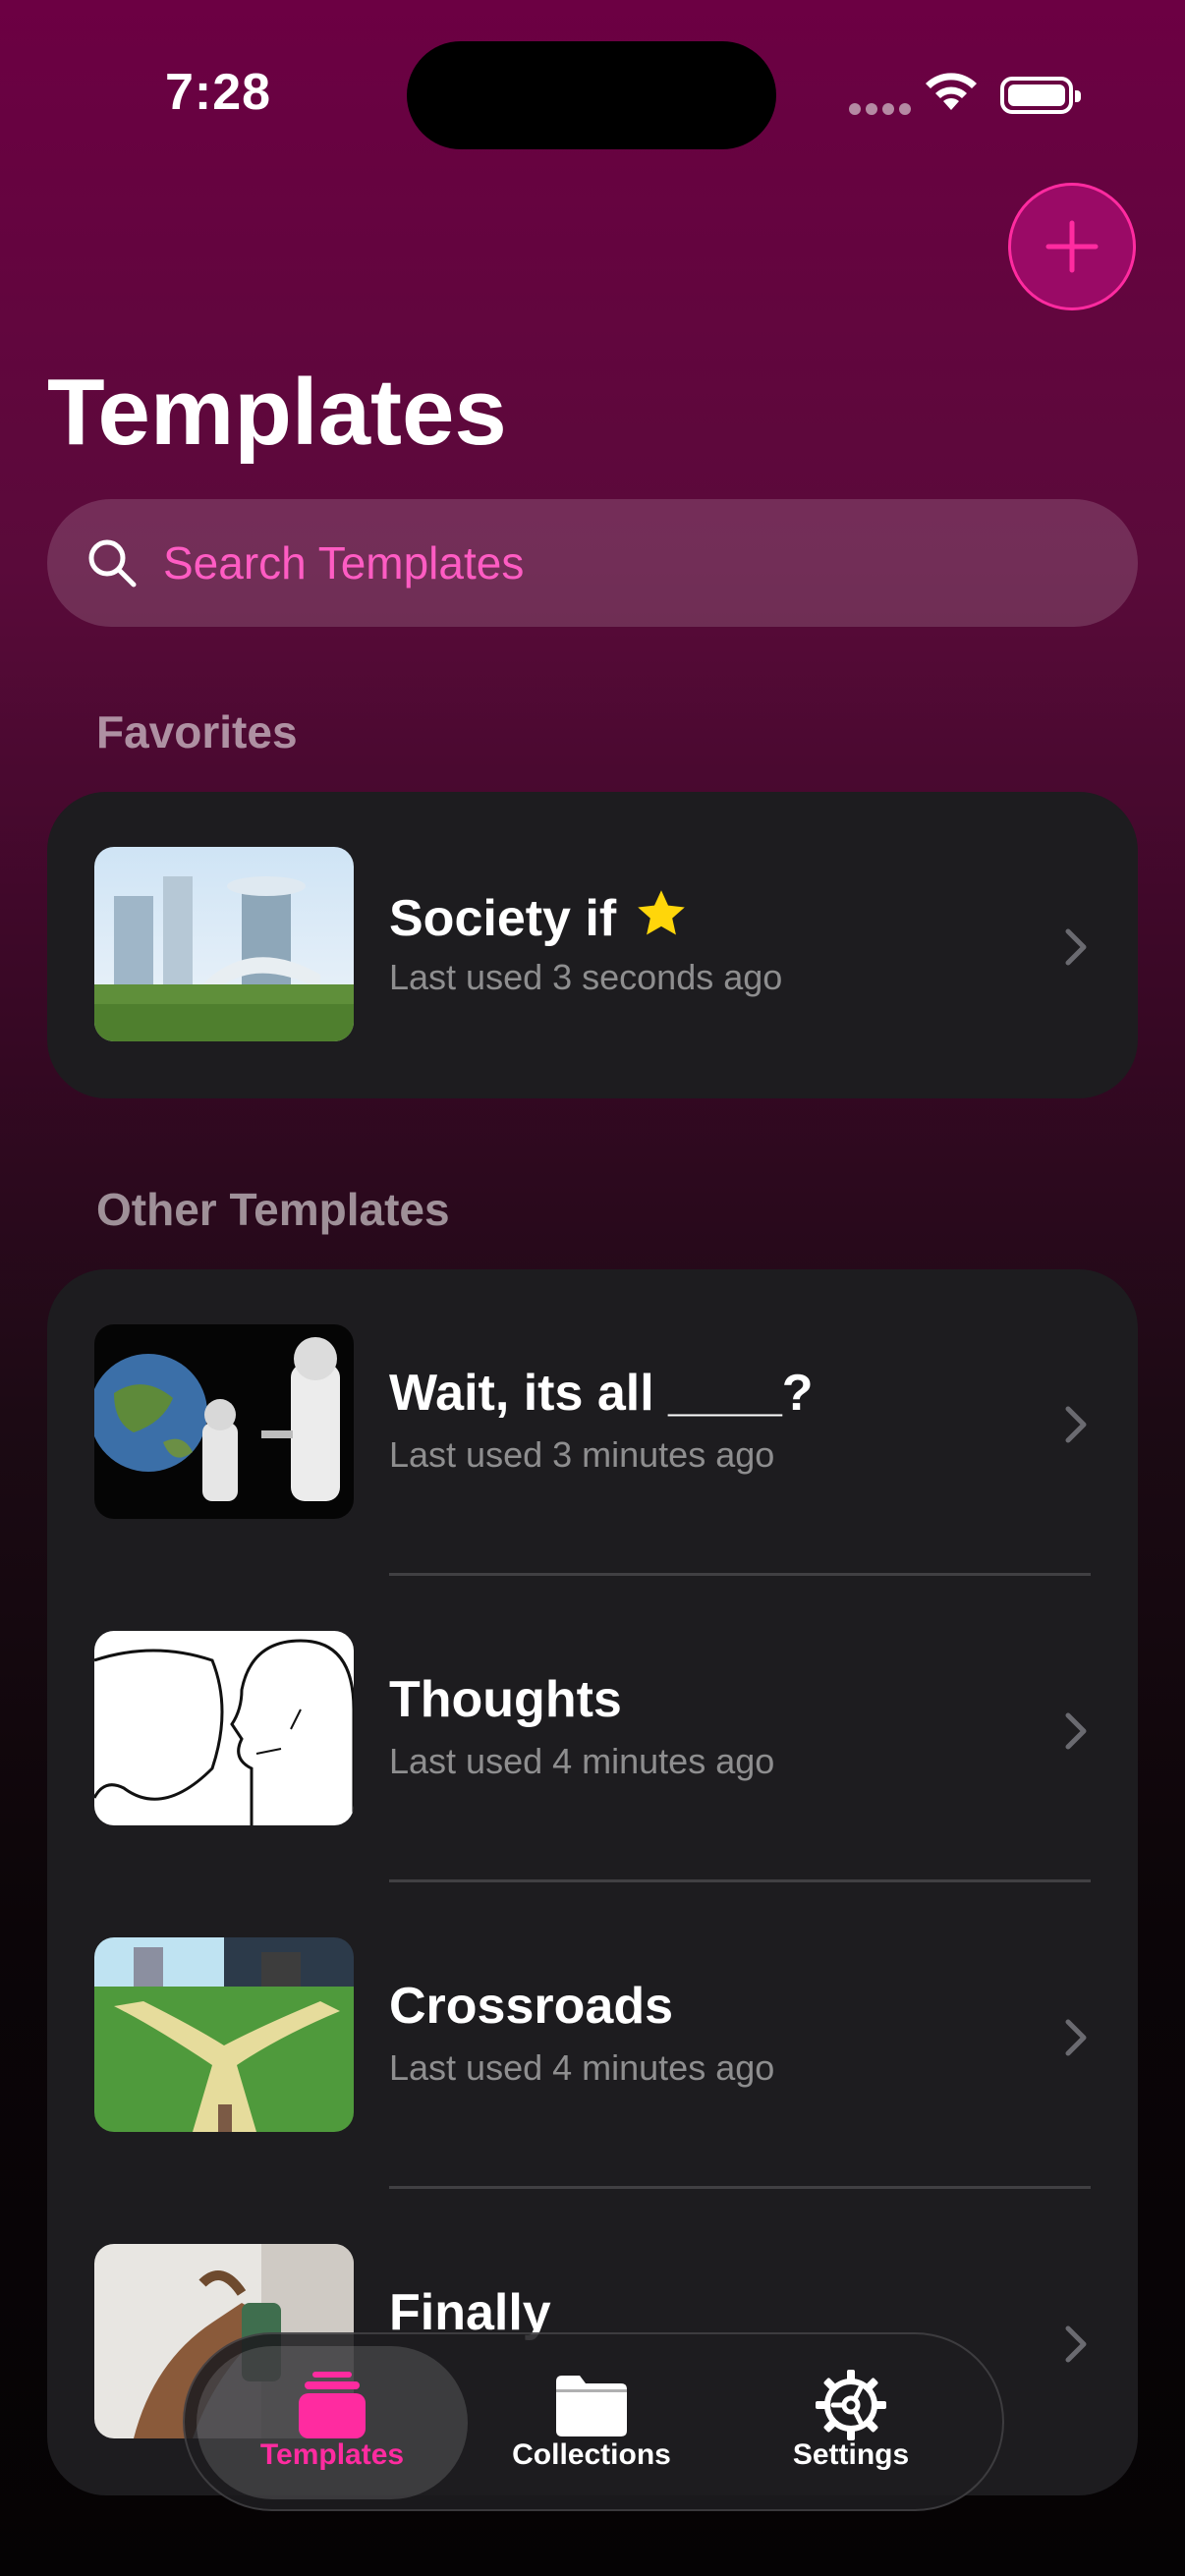 This screenshot has width=1185, height=2576. What do you see at coordinates (582, 1454) in the screenshot?
I see `template-last-used: Last used 3 minutes ago` at bounding box center [582, 1454].